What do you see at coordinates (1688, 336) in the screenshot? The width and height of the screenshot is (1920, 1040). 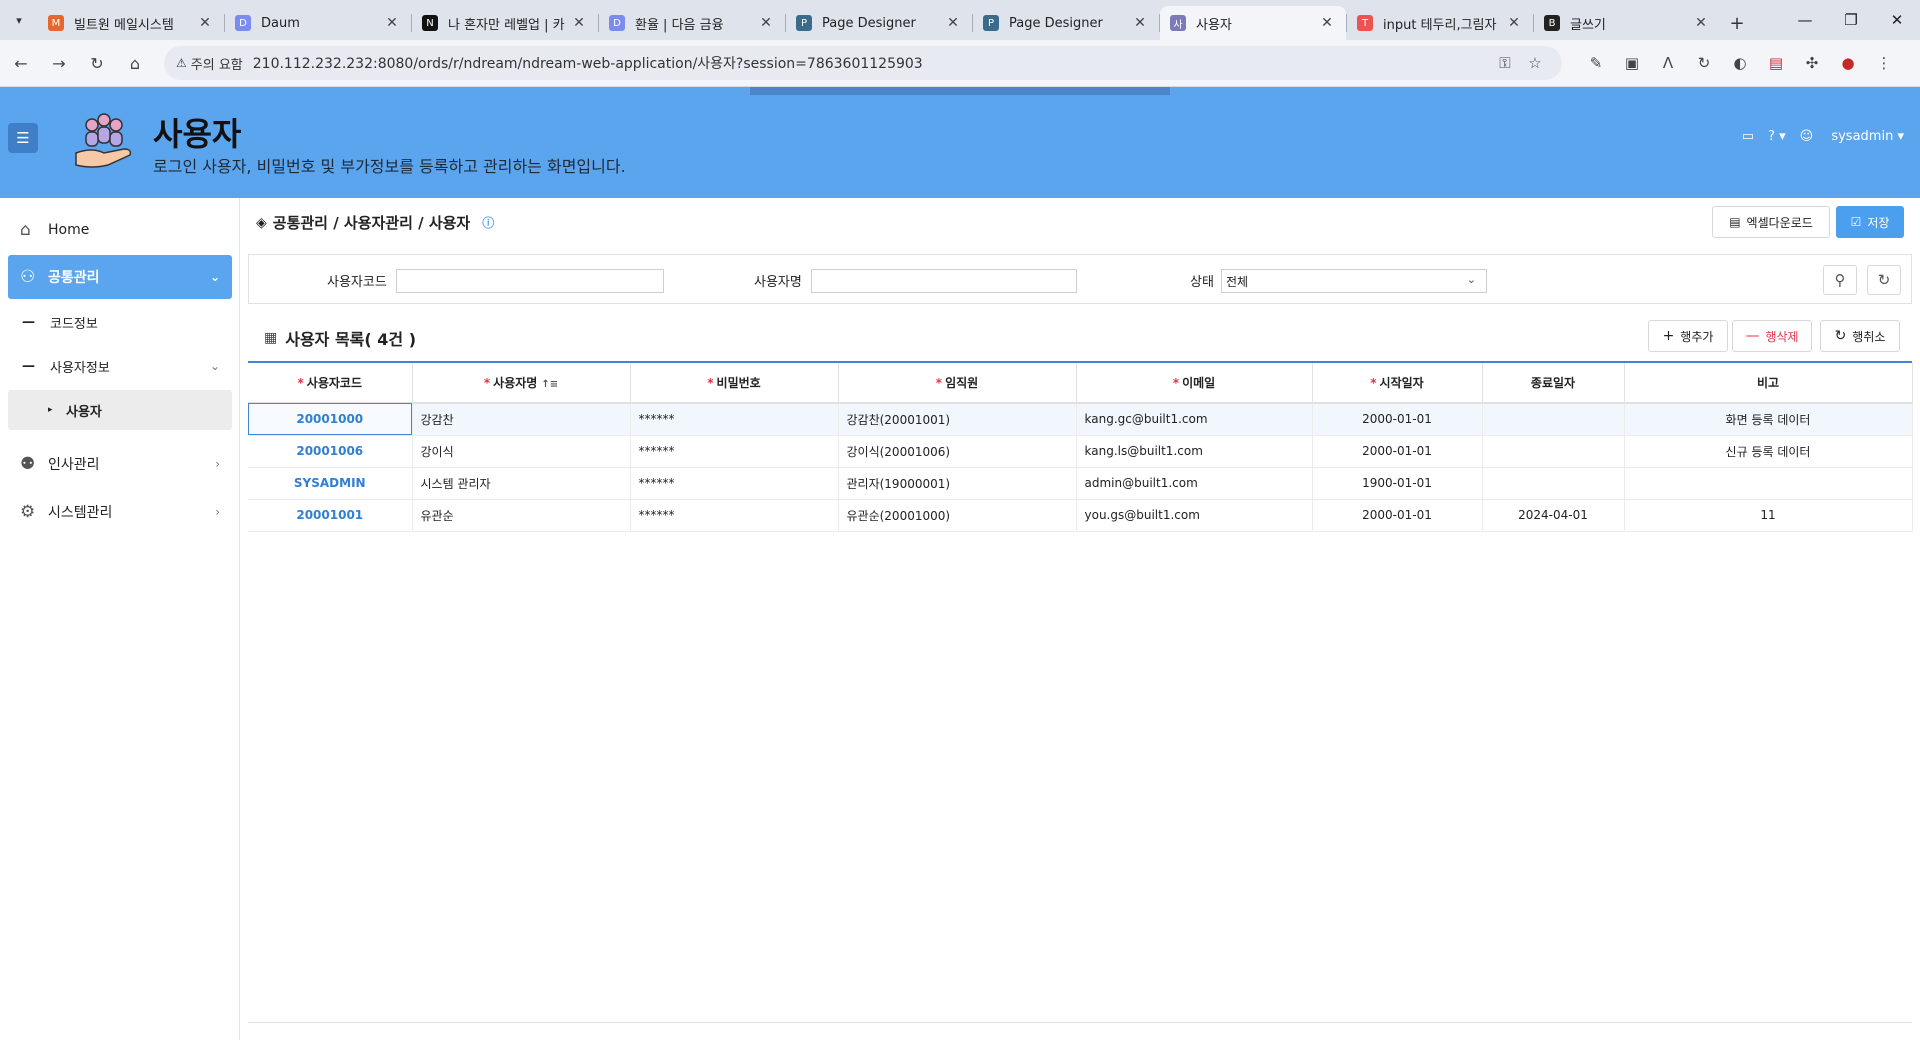 I see `add-row-button: + 행추가` at bounding box center [1688, 336].